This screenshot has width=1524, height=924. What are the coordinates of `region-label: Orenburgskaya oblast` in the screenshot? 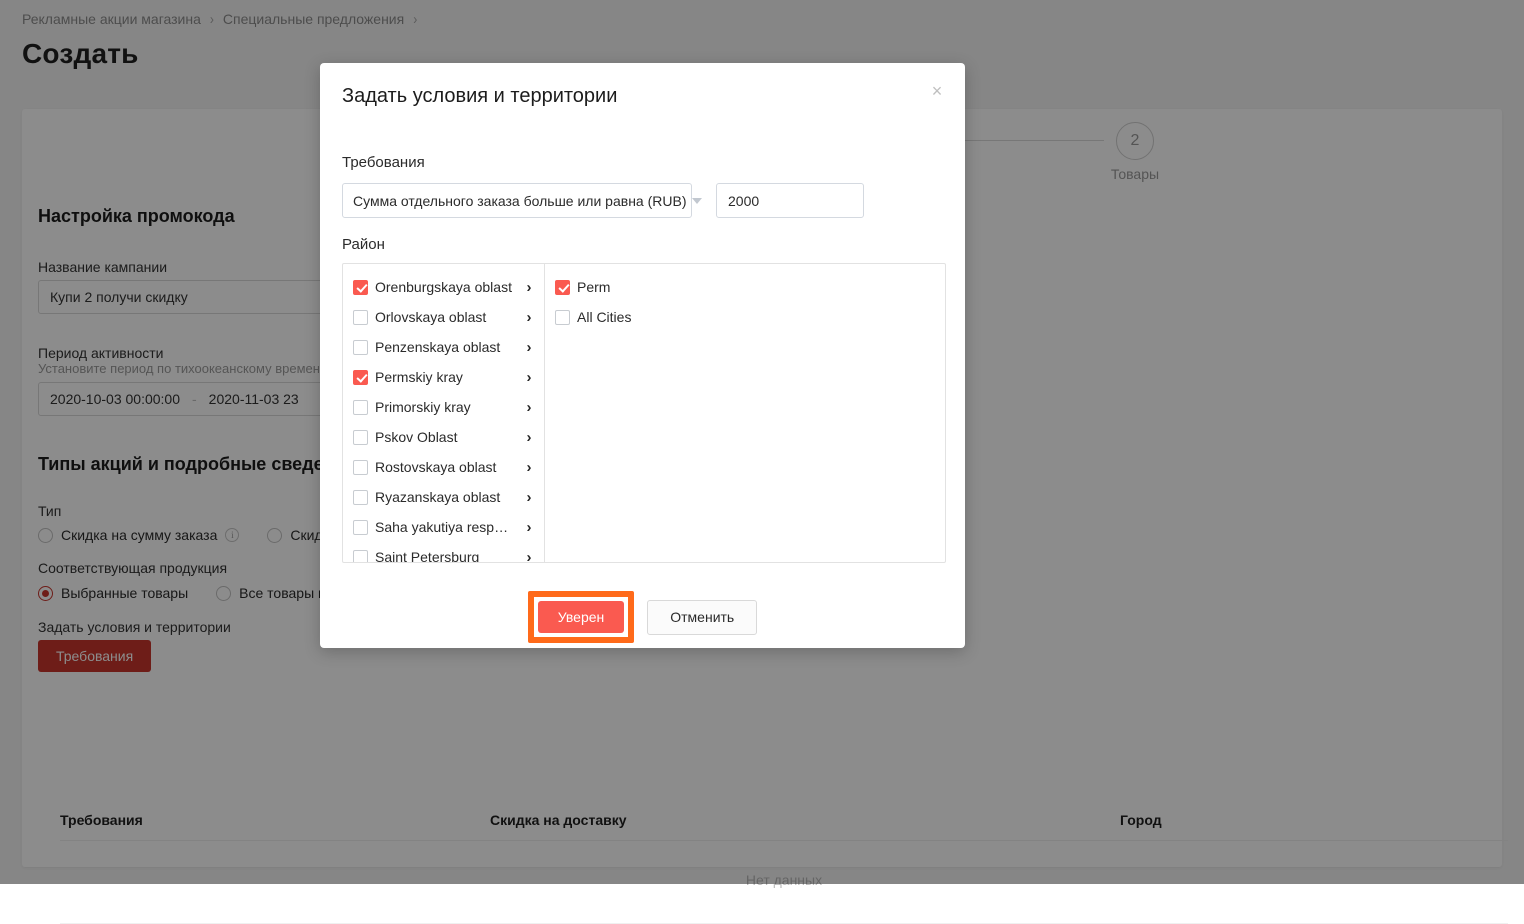 It's located at (445, 287).